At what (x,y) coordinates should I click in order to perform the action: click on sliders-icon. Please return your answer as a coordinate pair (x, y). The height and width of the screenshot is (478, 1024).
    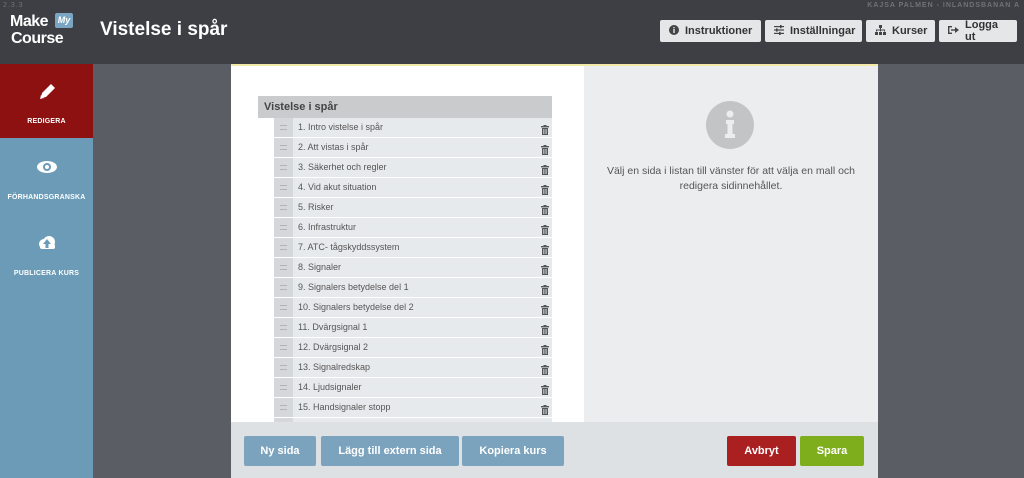
    Looking at the image, I should click on (779, 31).